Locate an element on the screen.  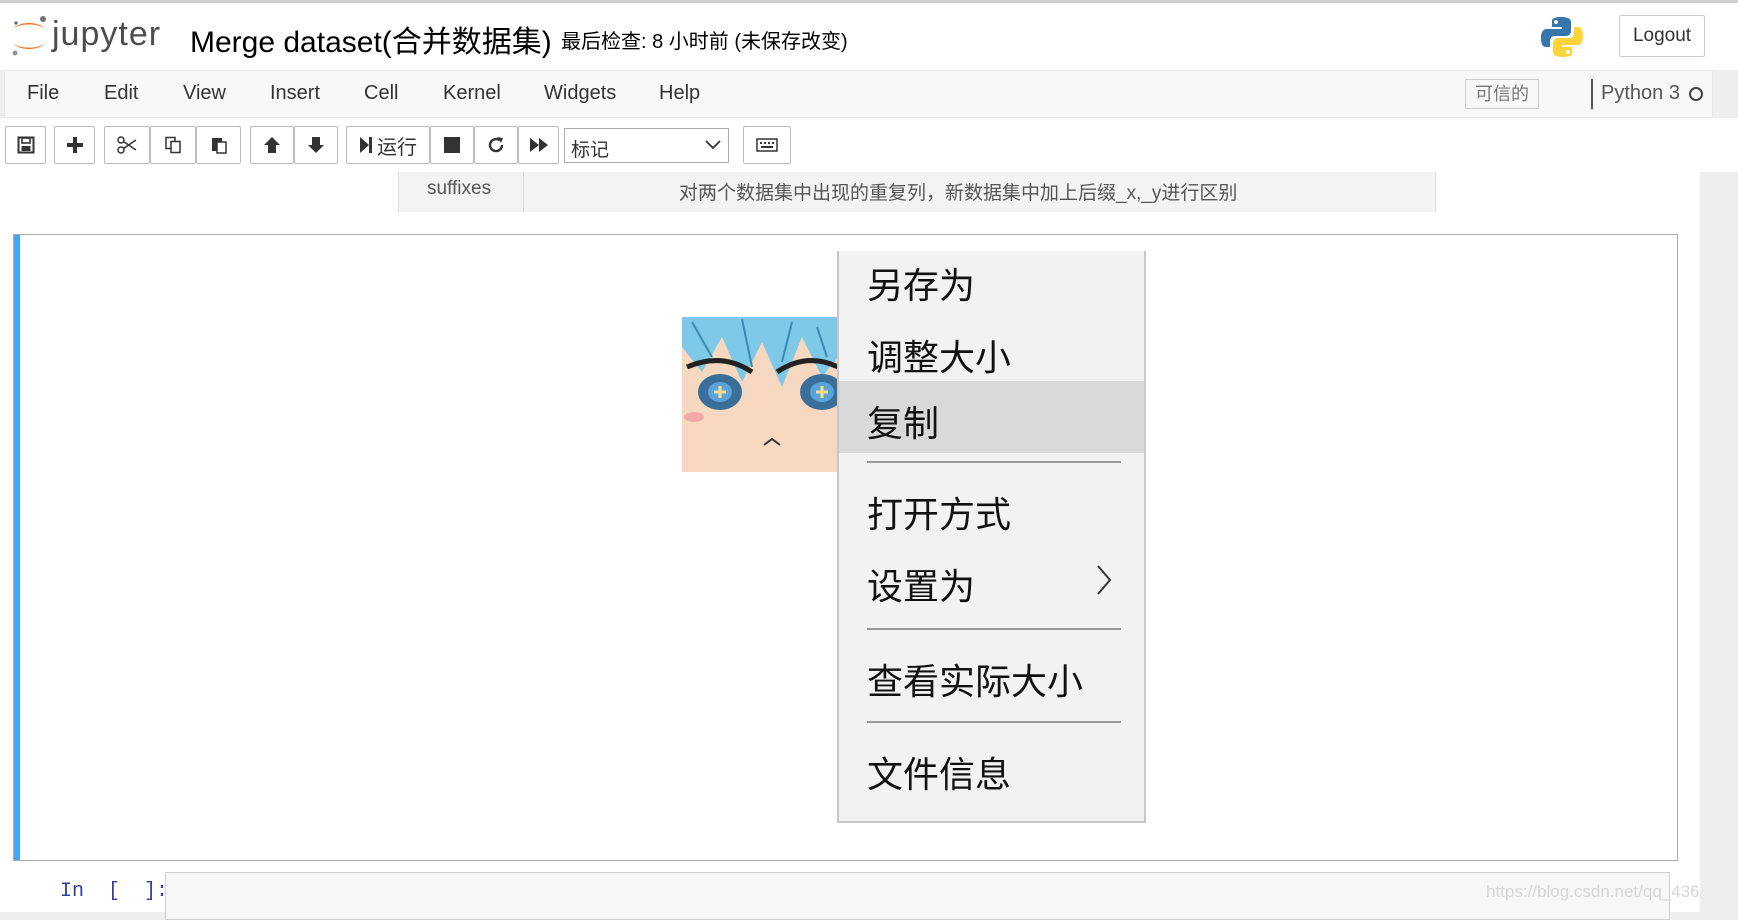
jupyter-logo: jupyter is located at coordinates (90, 35).